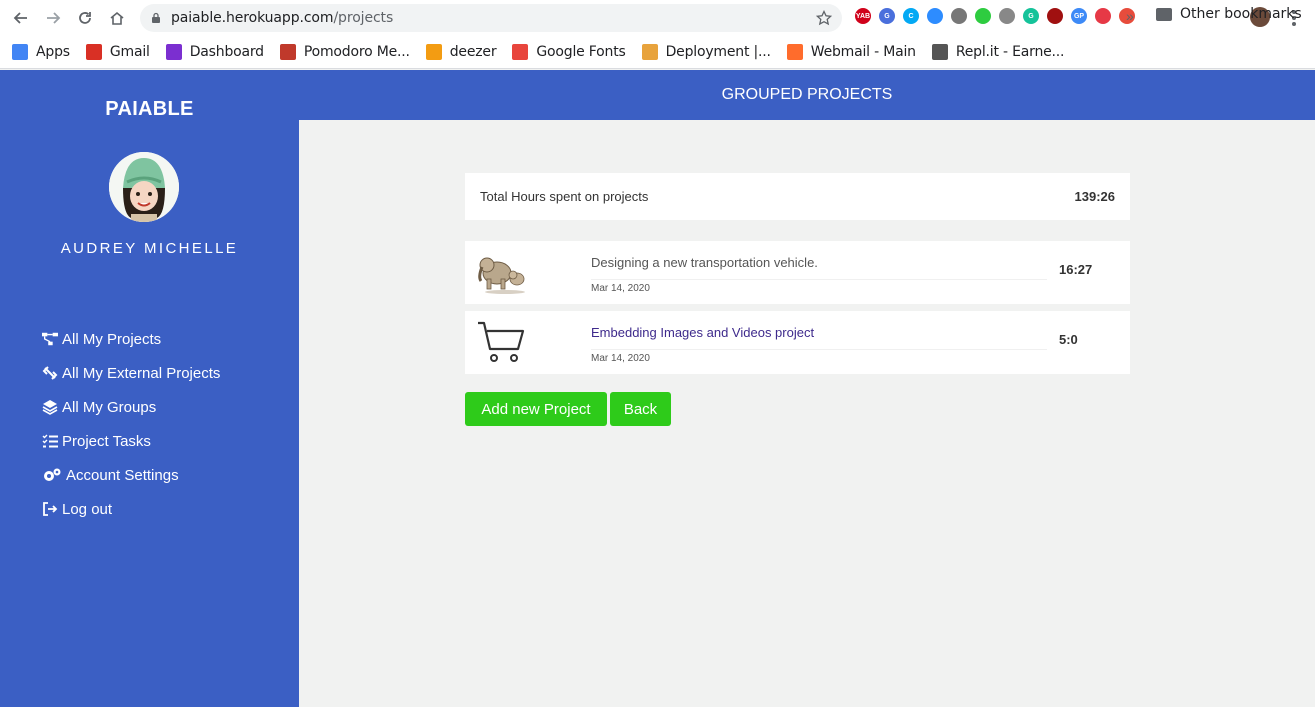  I want to click on gp-ext-icon: GP, so click(1079, 16).